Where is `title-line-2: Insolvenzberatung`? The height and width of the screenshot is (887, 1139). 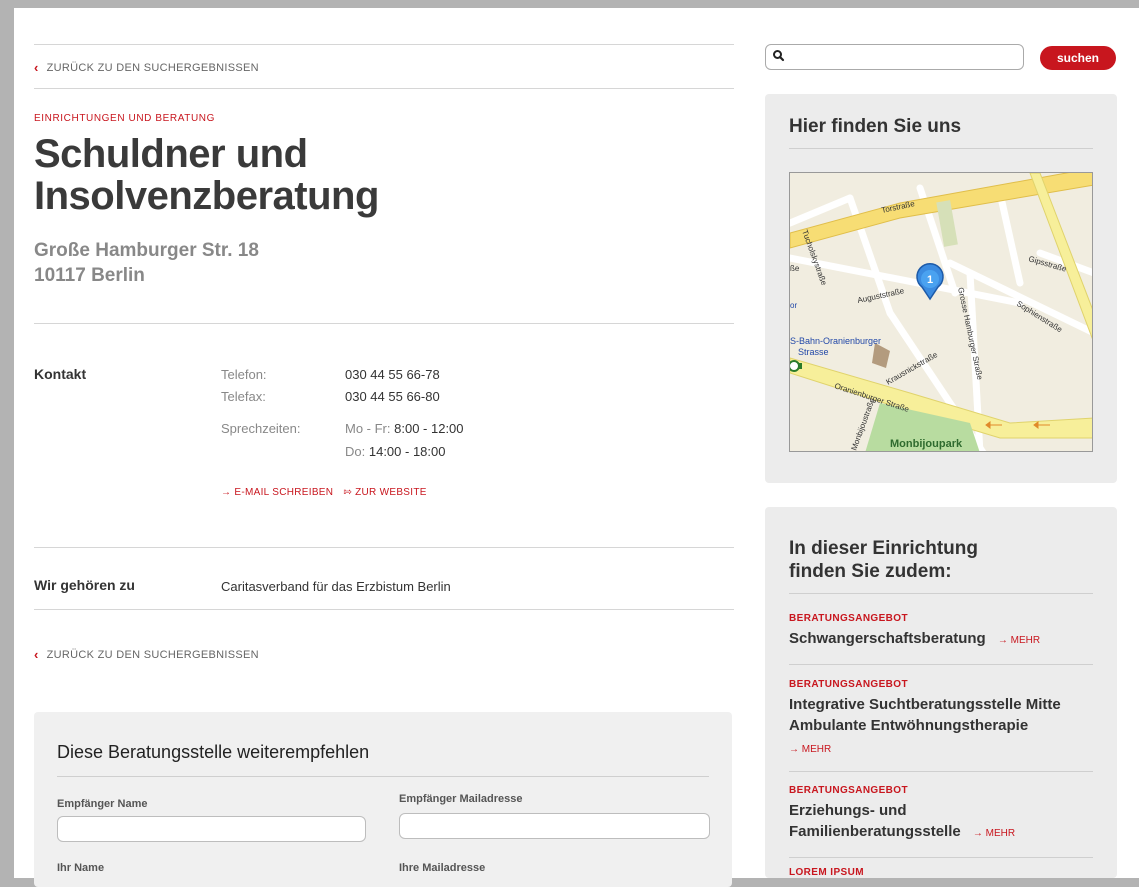
title-line-2: Insolvenzberatung is located at coordinates (206, 196).